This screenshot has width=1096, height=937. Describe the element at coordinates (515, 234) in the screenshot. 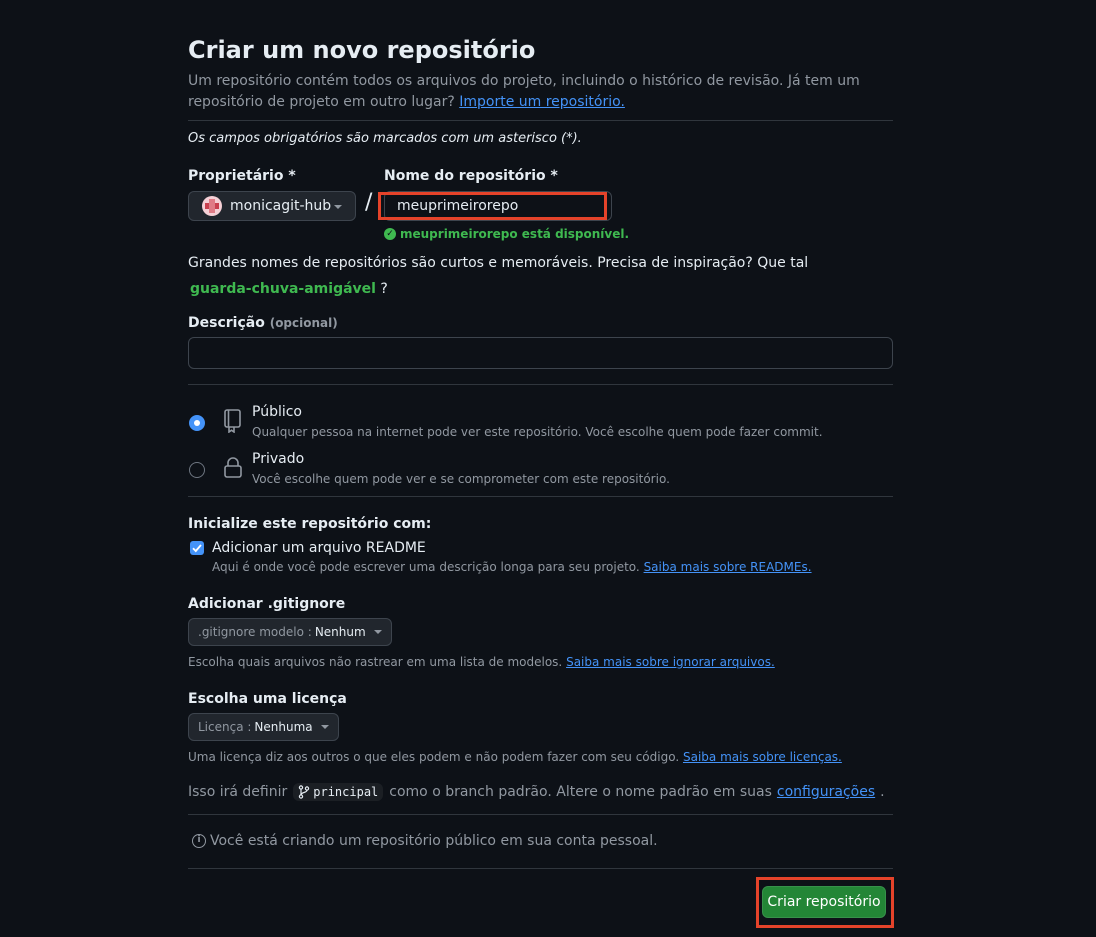

I see `availability-text: meuprimeirorepo está disponível.` at that location.